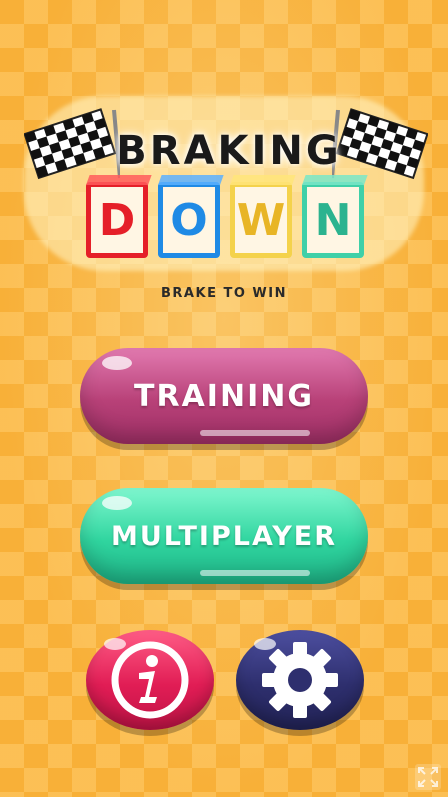  Describe the element at coordinates (189, 220) in the screenshot. I see `logo-block-o: O` at that location.